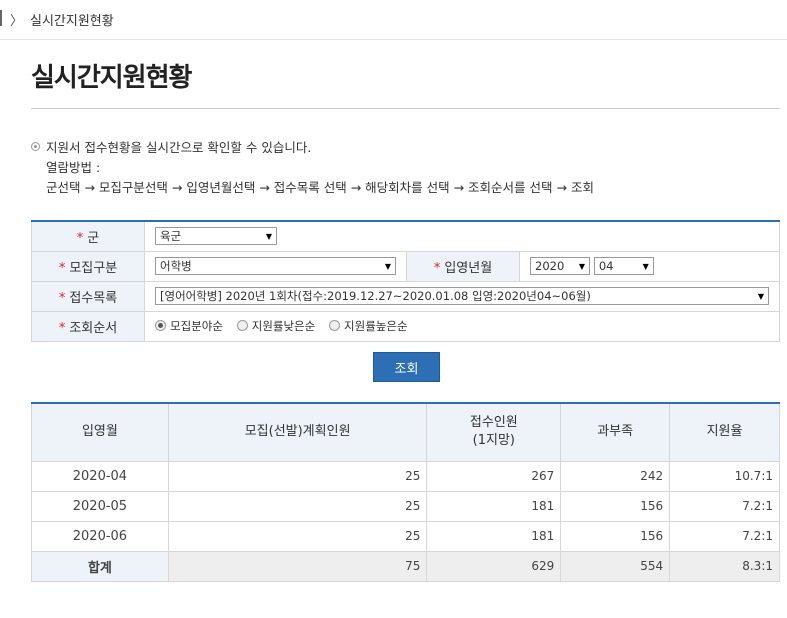 Image resolution: width=787 pixels, height=618 pixels. I want to click on army-label: * 군, so click(88, 236).